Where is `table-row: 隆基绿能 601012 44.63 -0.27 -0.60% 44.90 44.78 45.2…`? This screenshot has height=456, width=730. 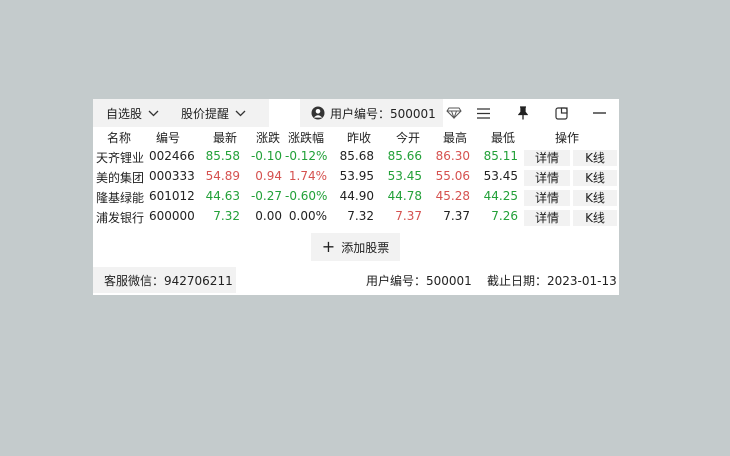
table-row: 隆基绿能 601012 44.63 -0.27 -0.60% 44.90 44.78 45.2… is located at coordinates (356, 198).